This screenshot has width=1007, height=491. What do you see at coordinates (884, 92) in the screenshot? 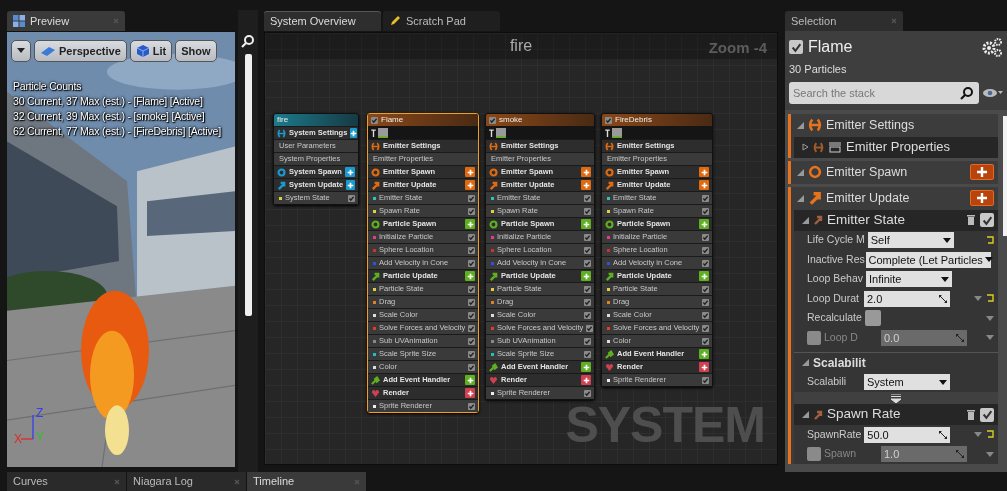
I see `search-field: Search the stack` at bounding box center [884, 92].